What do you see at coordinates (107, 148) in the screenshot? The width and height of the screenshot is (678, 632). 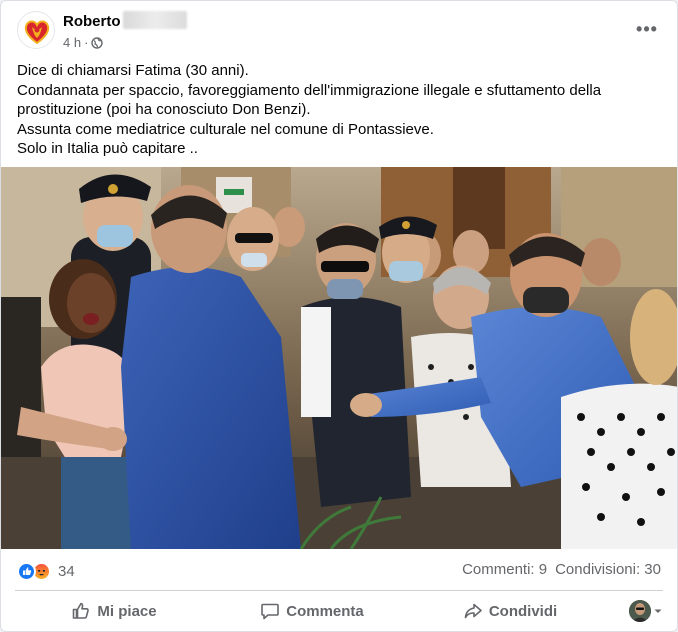 I see `post-text-line: Solo in Italia può capitare ..` at bounding box center [107, 148].